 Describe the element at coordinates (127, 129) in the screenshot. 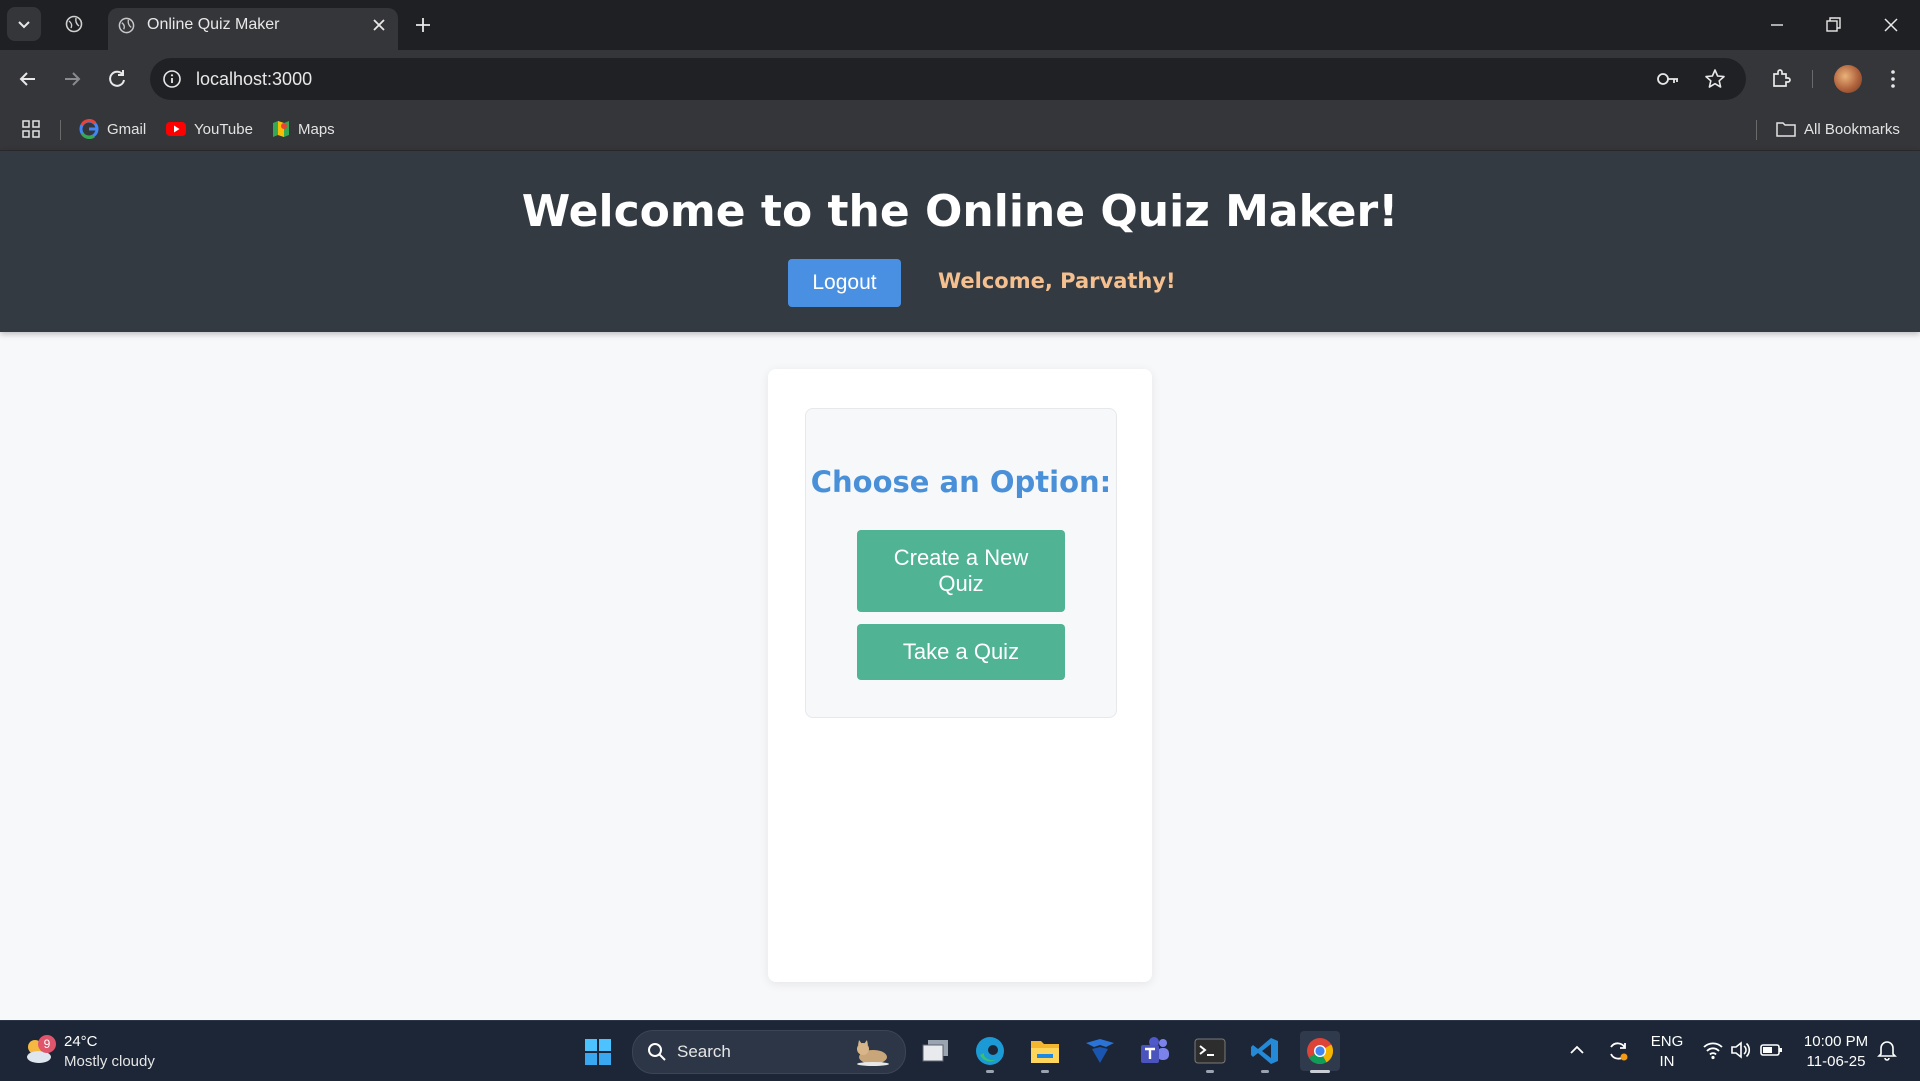

I see `bookmark-label: Gmail` at that location.